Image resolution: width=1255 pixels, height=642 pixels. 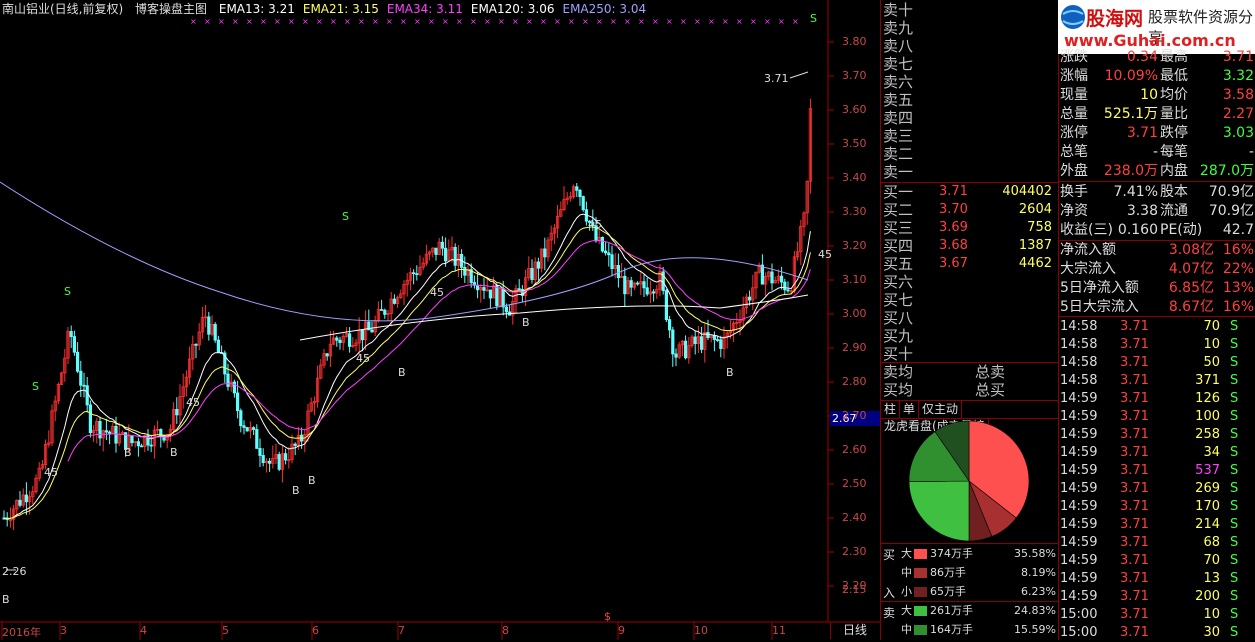 I want to click on tick-row: 14:59 3.71 13 S, so click(x=1157, y=579).